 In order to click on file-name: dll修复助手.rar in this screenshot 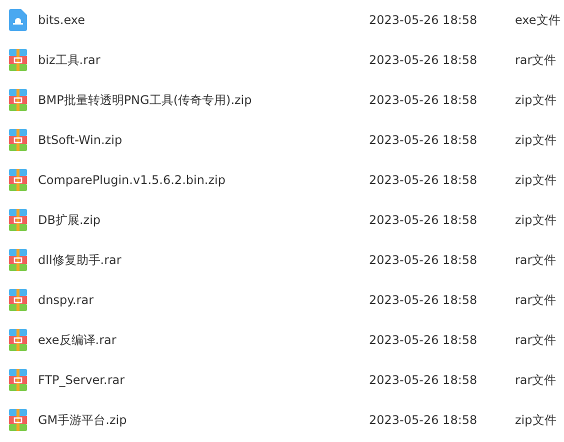, I will do `click(80, 259)`.